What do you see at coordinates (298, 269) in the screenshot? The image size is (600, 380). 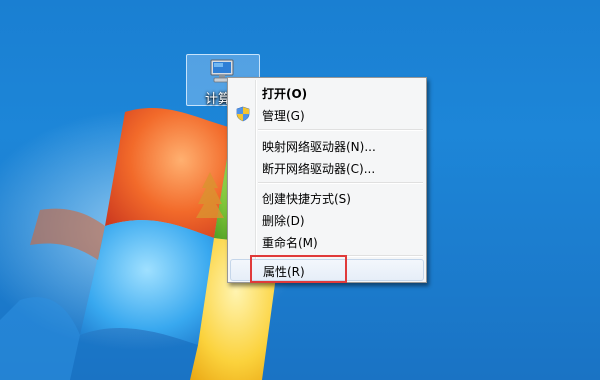 I see `annotation-highlight-box` at bounding box center [298, 269].